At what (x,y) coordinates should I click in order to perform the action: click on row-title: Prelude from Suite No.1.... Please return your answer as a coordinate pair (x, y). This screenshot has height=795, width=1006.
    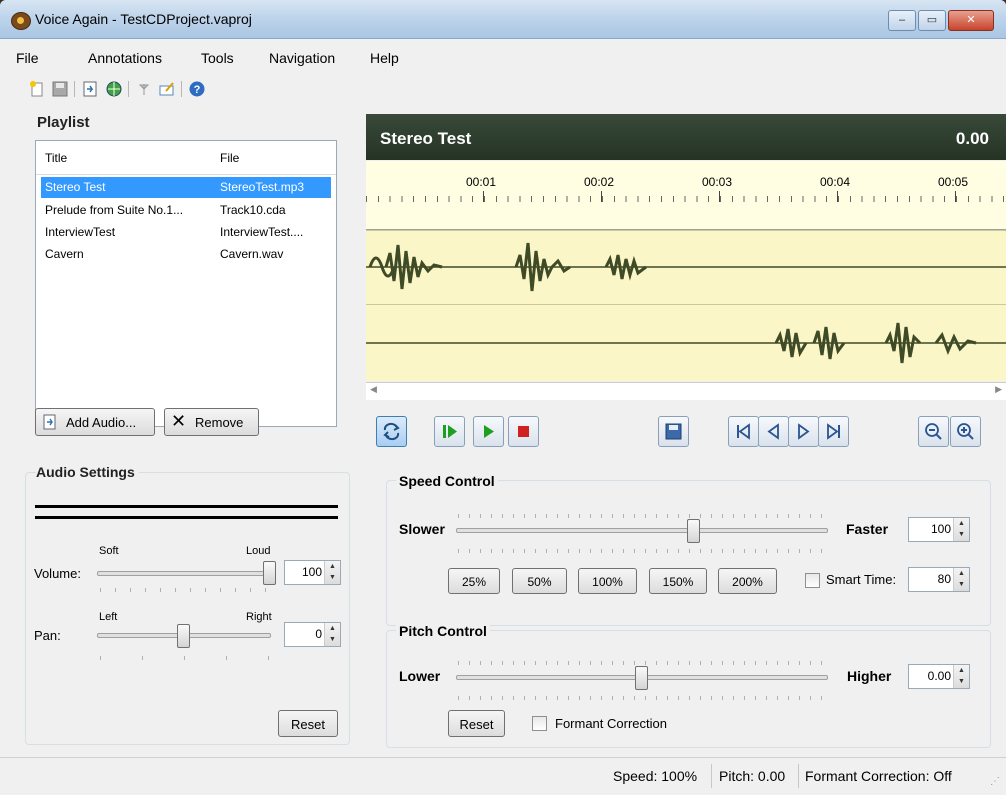
    Looking at the image, I should click on (114, 210).